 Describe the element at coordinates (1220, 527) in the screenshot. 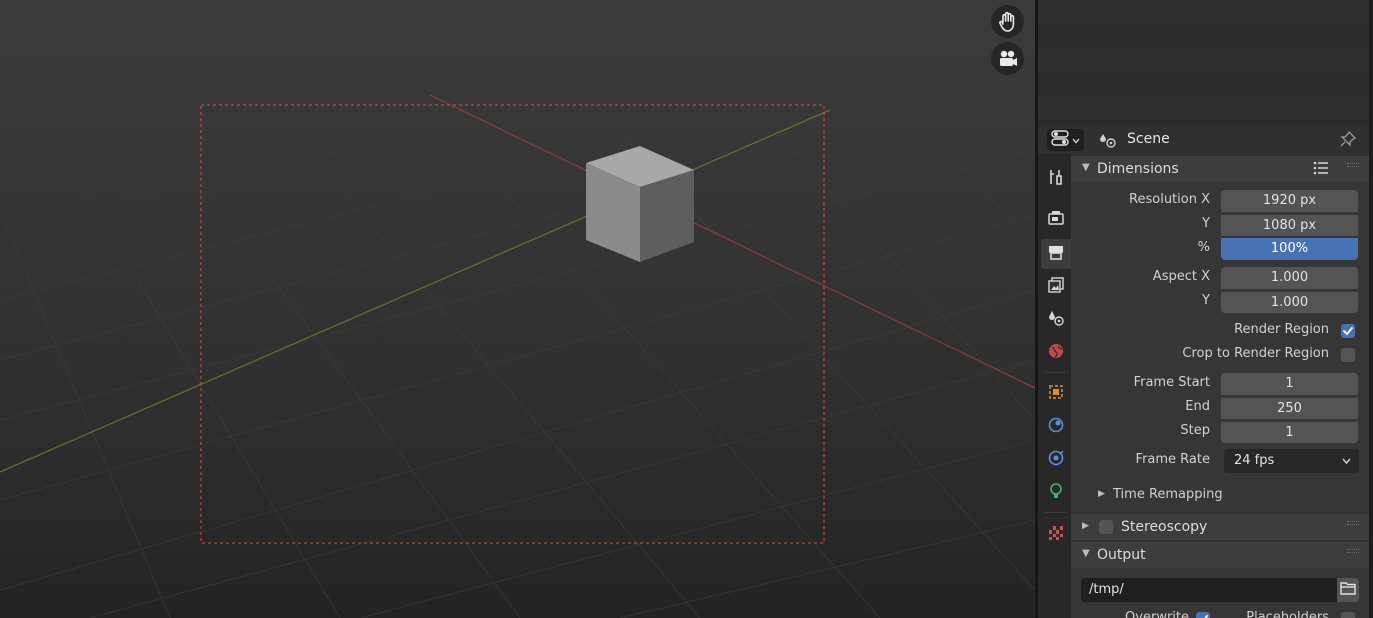

I see `stereoscopy-panel-header: ▶ Stereoscopy` at that location.